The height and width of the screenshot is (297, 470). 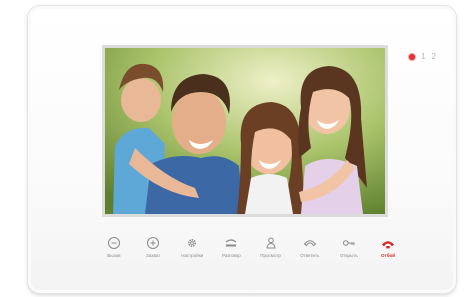 I want to click on capture-button: Захват, so click(x=153, y=247).